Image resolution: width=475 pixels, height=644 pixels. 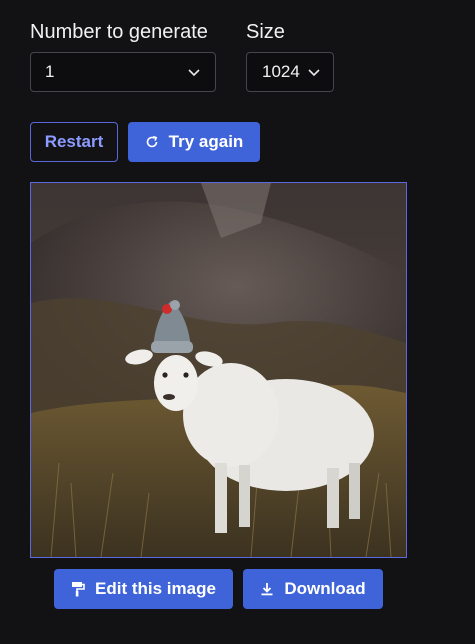 I want to click on size-label: Size, so click(x=265, y=32).